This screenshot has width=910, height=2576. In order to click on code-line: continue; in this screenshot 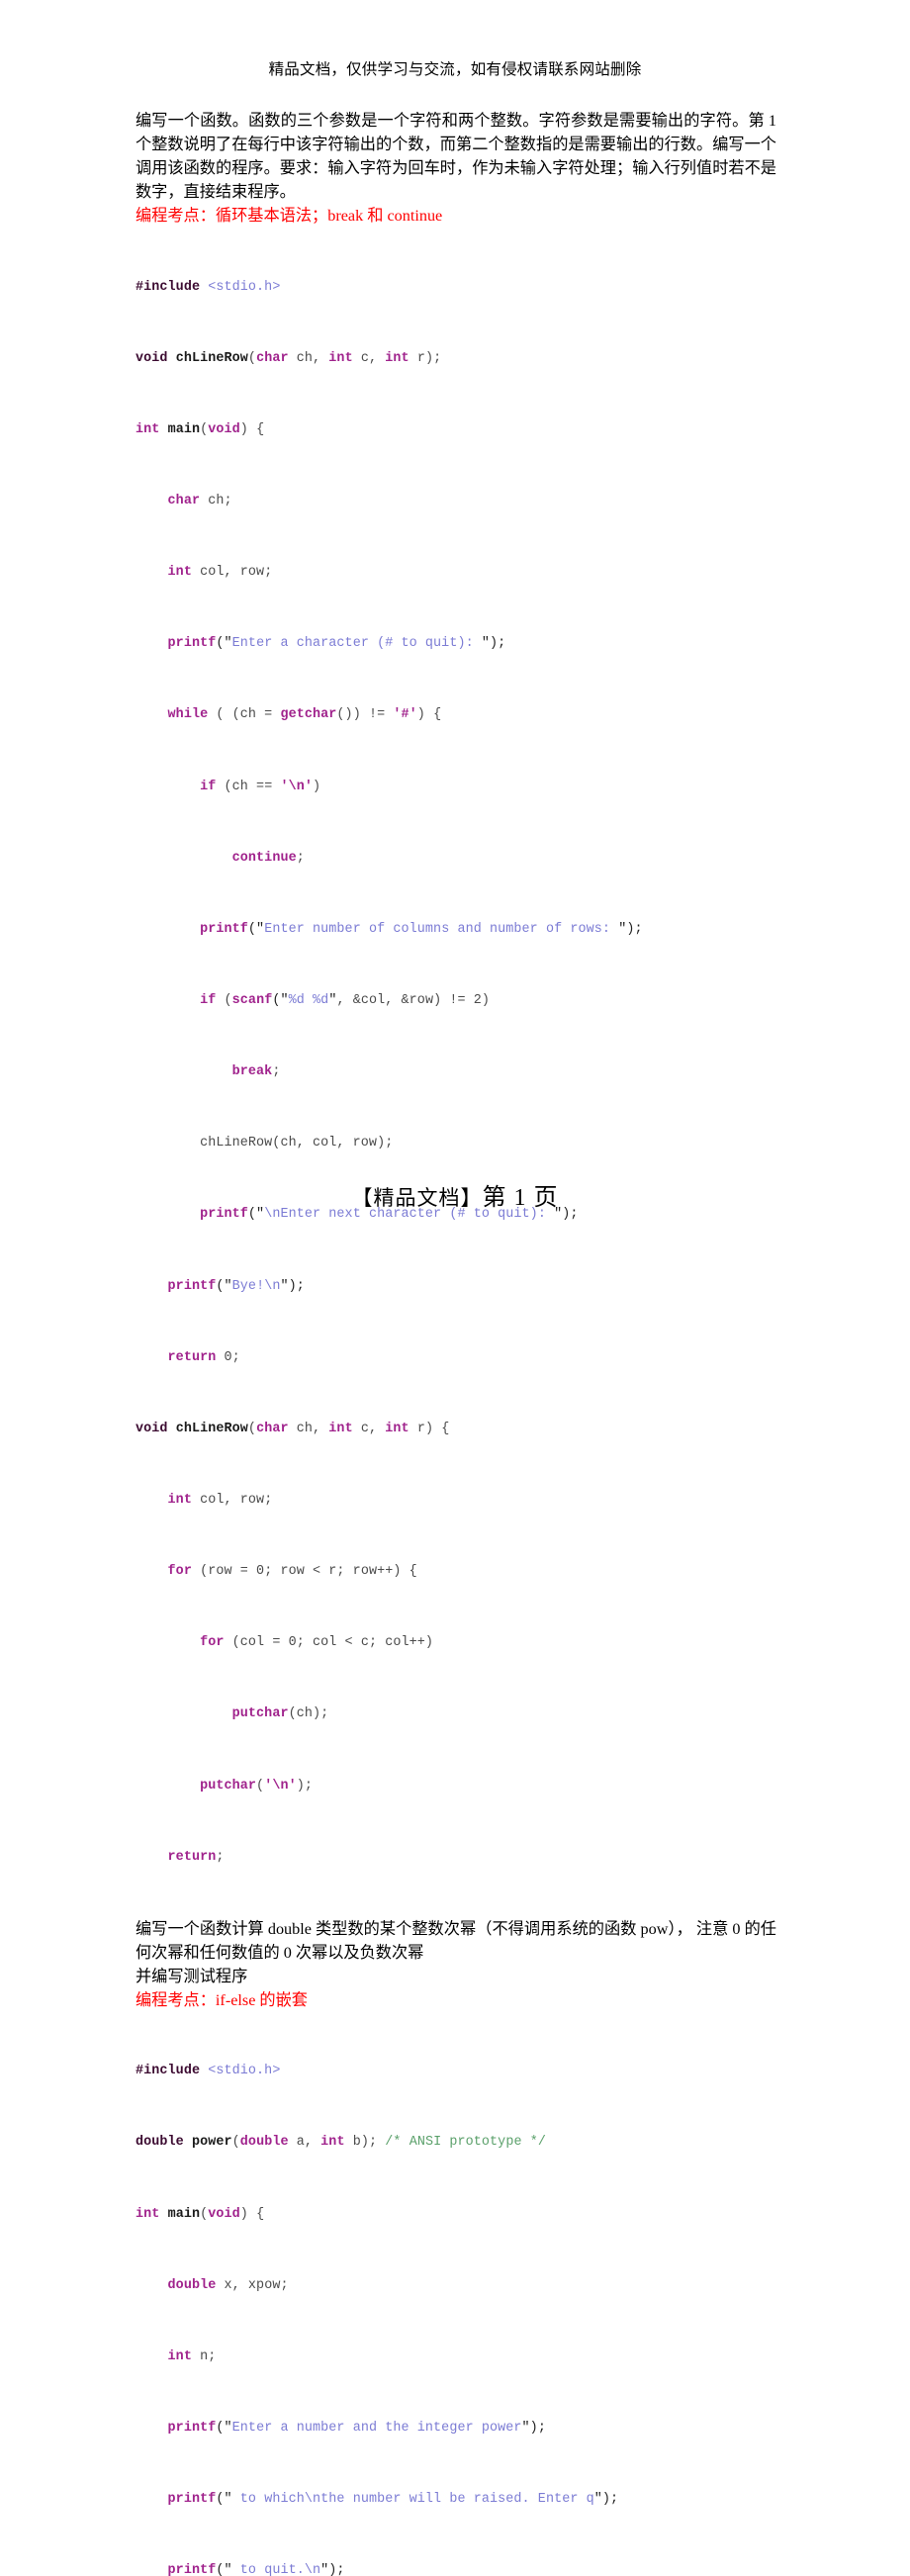, I will do `click(268, 858)`.